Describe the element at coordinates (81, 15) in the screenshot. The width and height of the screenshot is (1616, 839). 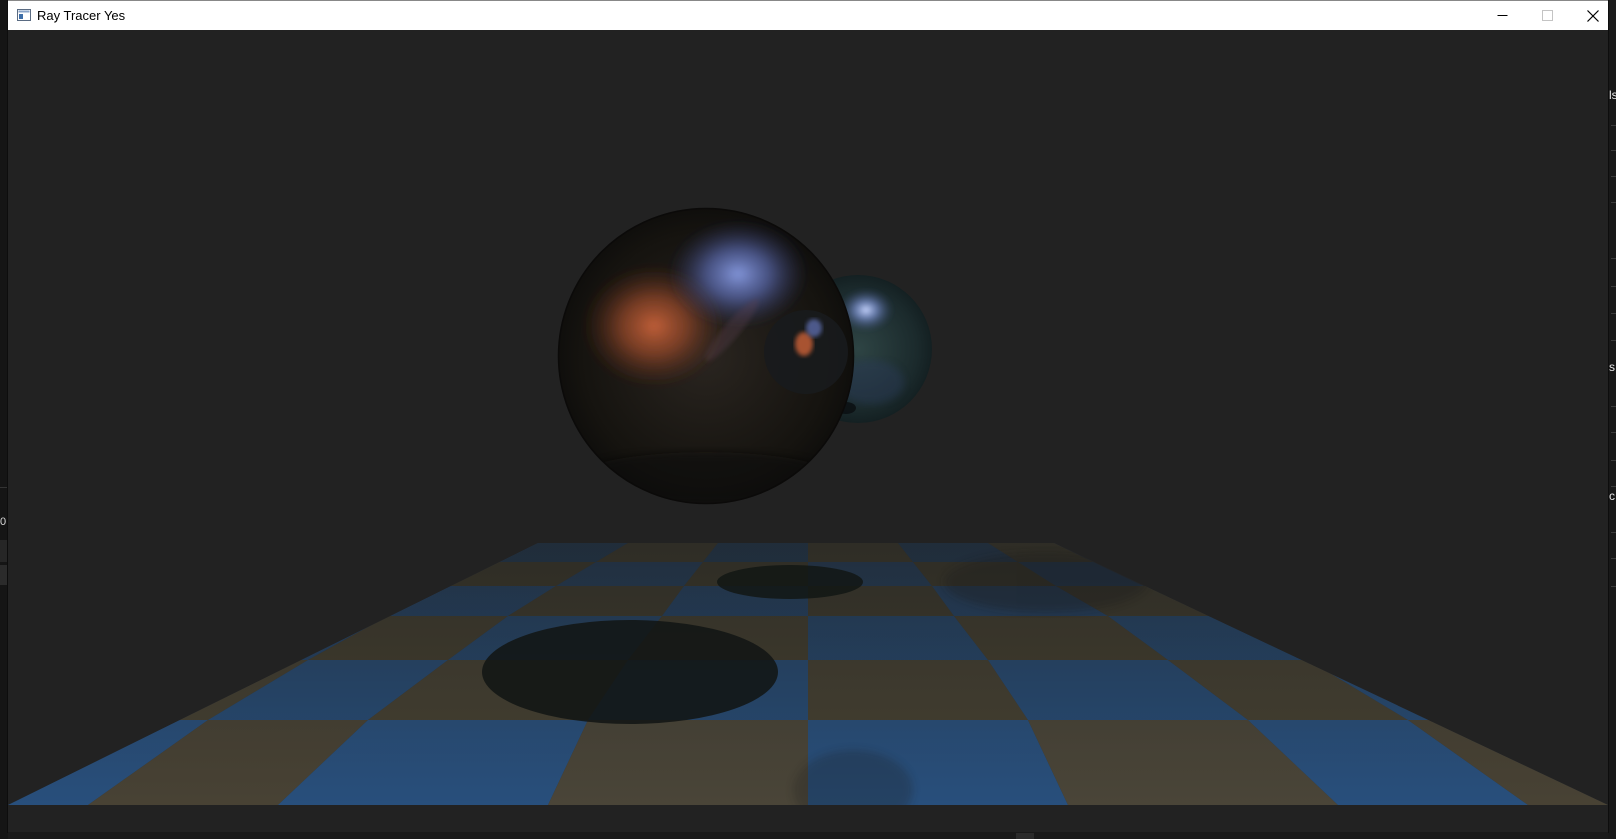
I see `window-title: Ray Tracer Yes` at that location.